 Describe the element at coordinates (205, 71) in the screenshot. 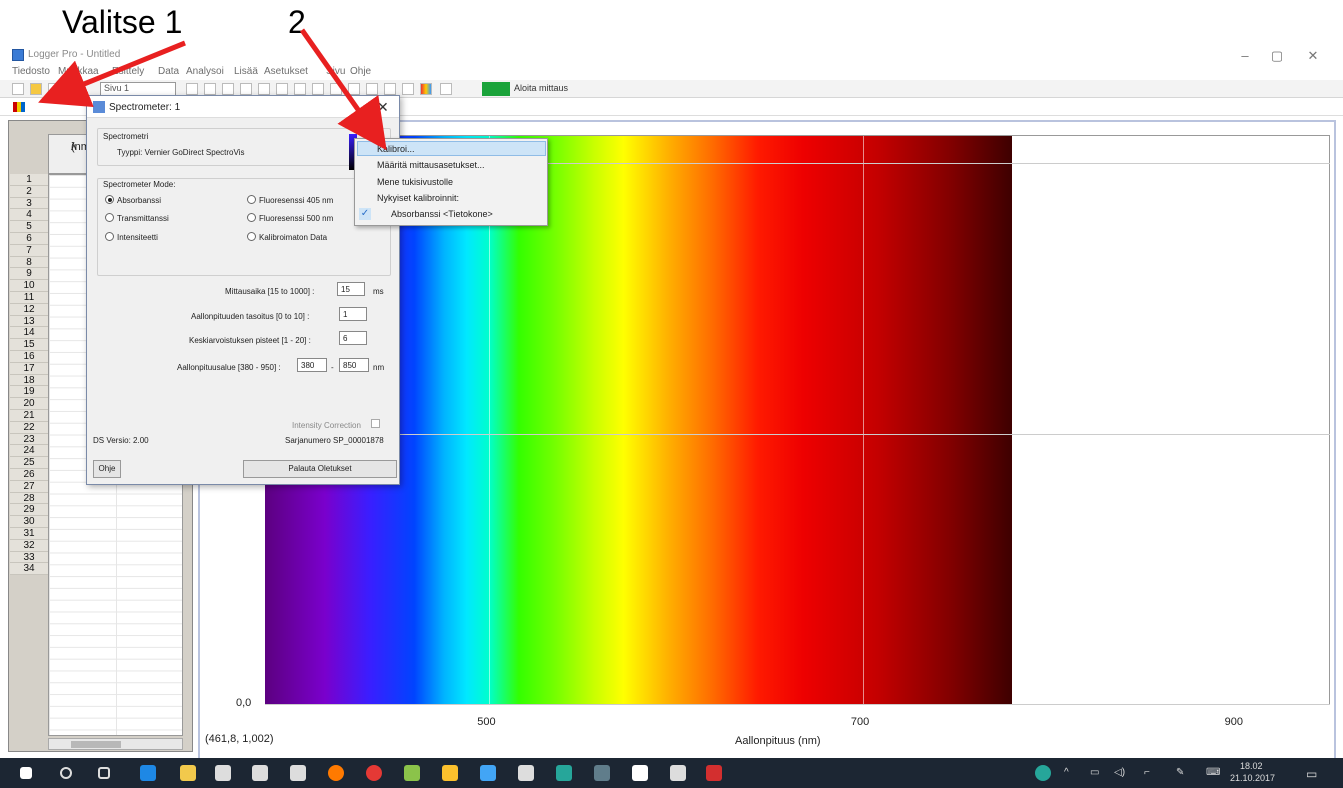

I see `menu-analyze: Analysoi` at that location.